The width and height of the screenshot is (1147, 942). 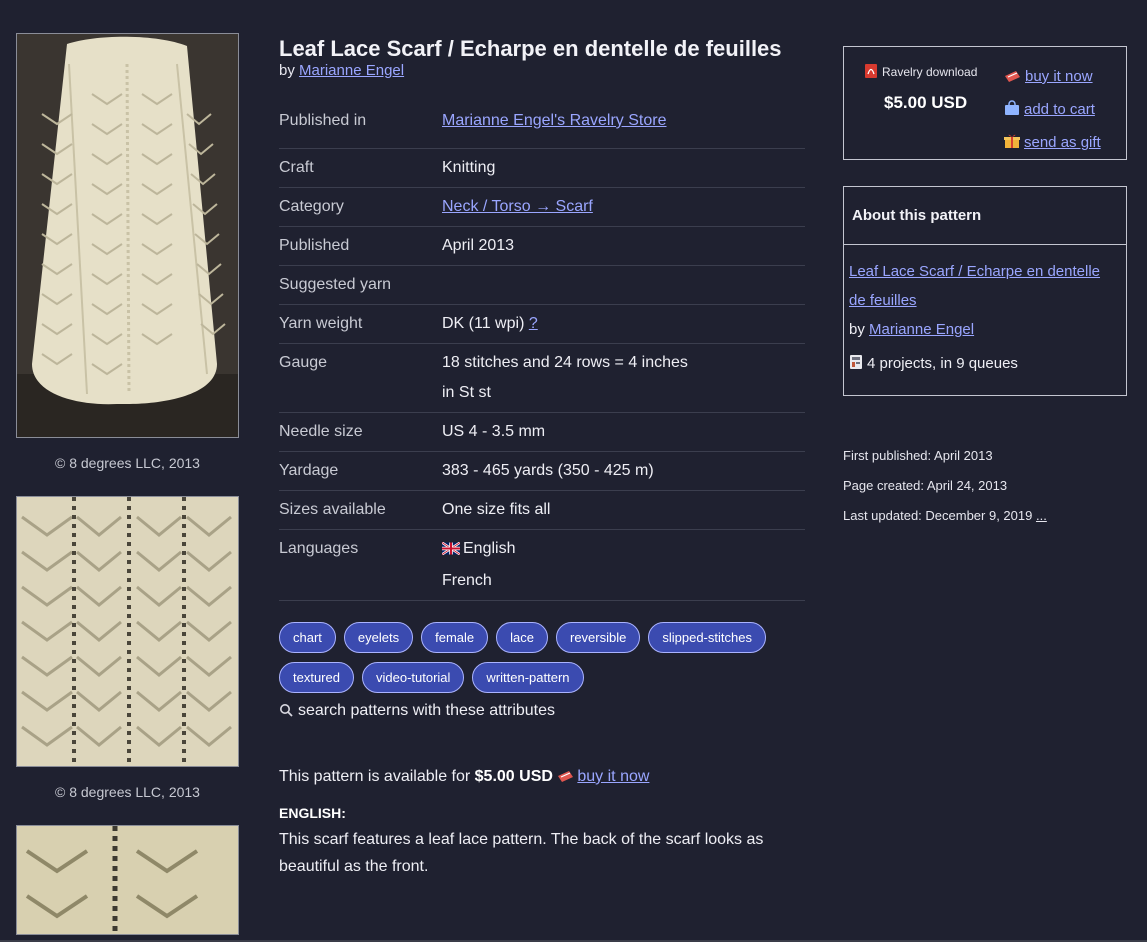 I want to click on detail-label: Published in, so click(x=360, y=123).